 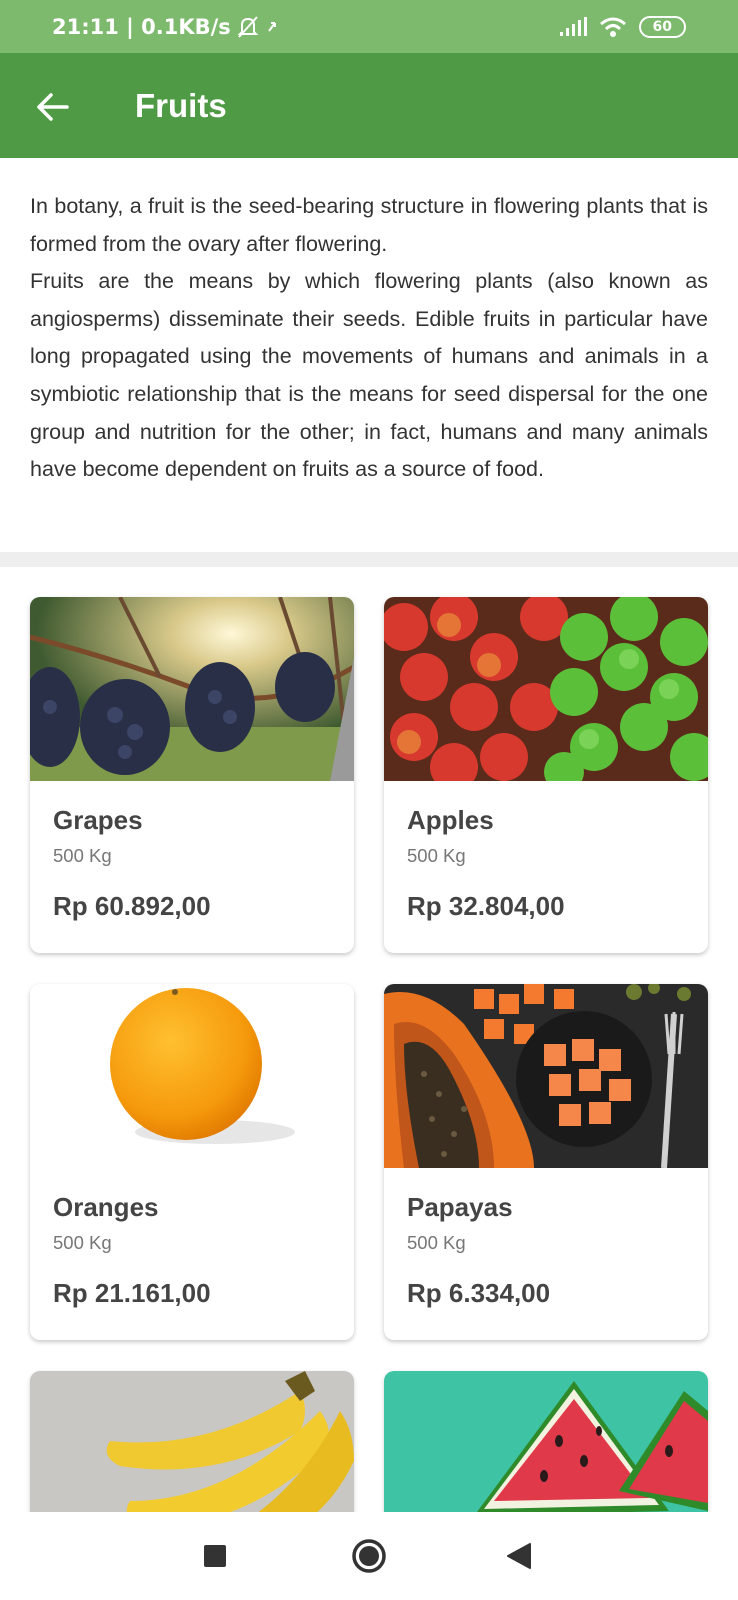 What do you see at coordinates (369, 105) in the screenshot?
I see `app-bar: Fruits` at bounding box center [369, 105].